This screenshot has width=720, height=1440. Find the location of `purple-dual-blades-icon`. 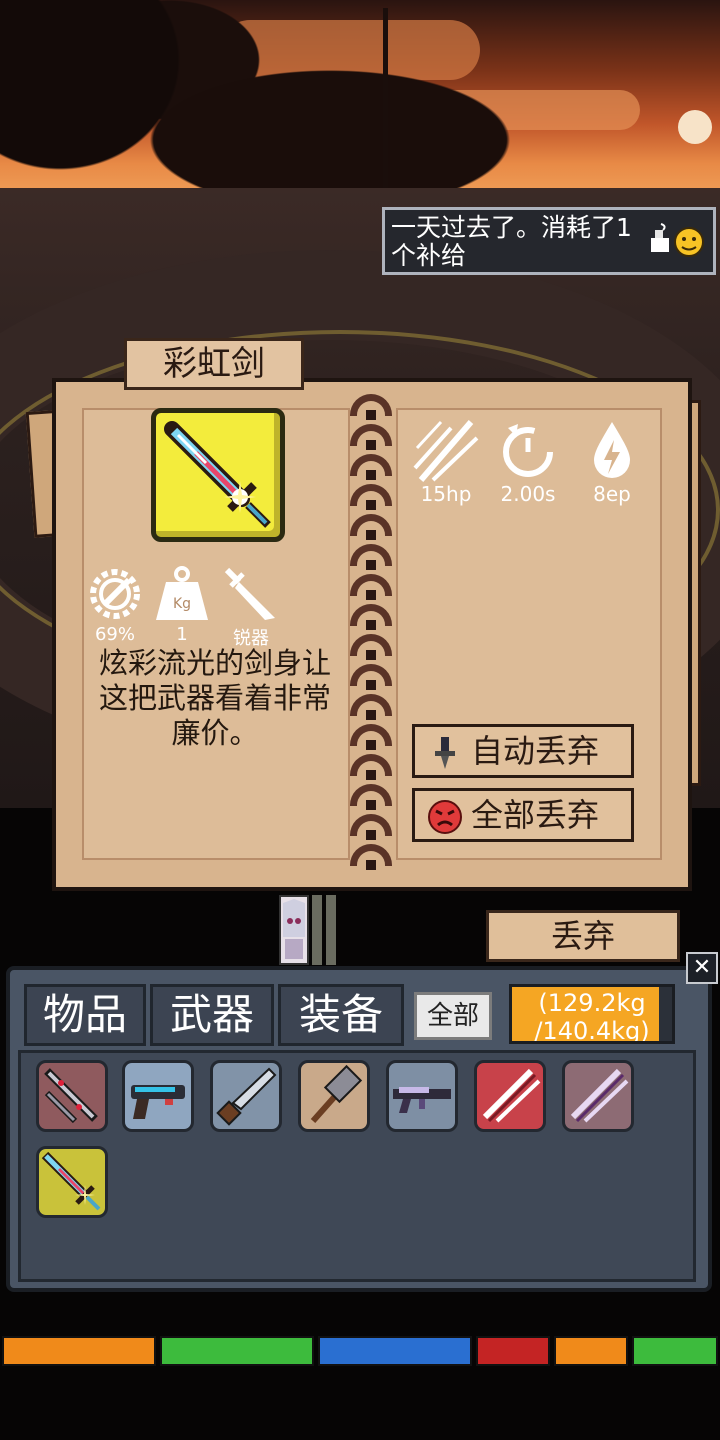

purple-dual-blades-icon is located at coordinates (599, 1095).